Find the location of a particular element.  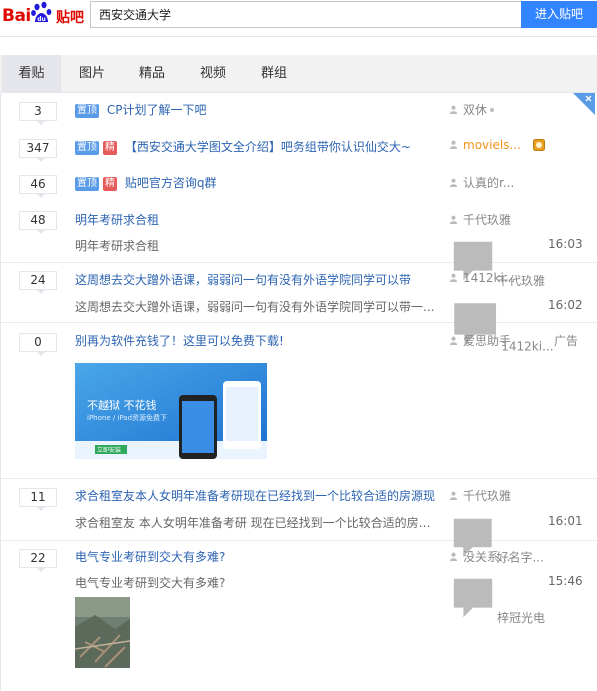

last-reply-time: 15:46 is located at coordinates (565, 581).